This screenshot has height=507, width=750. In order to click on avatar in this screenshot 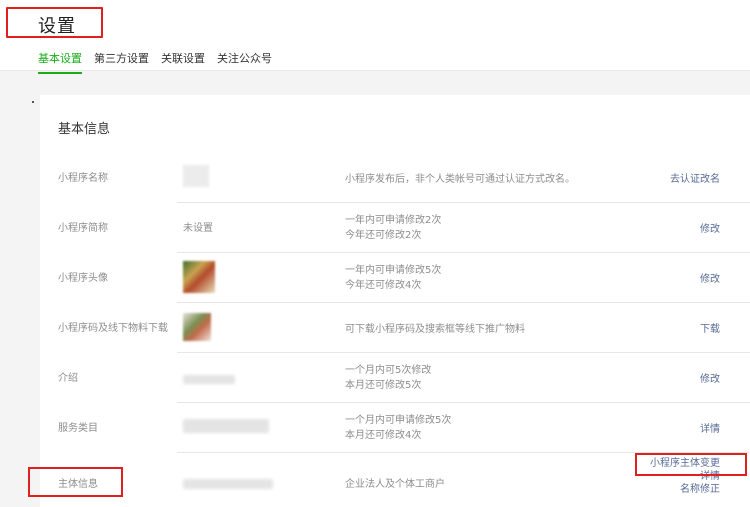, I will do `click(199, 277)`.